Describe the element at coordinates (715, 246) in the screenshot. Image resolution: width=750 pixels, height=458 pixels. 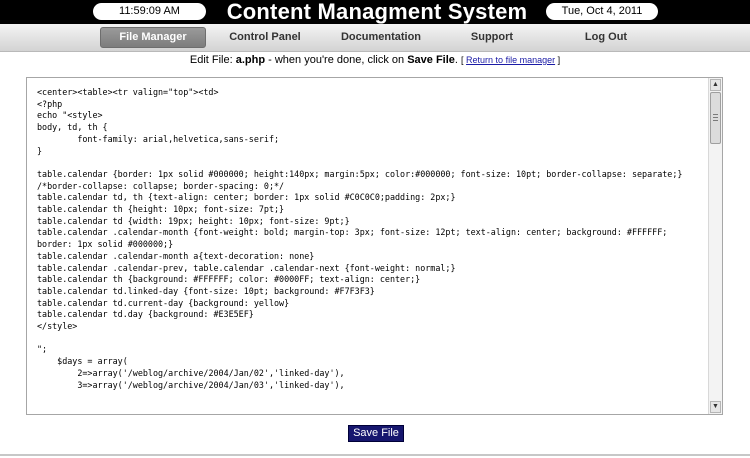
I see `editor-scrollbar: ▲ ▼` at that location.